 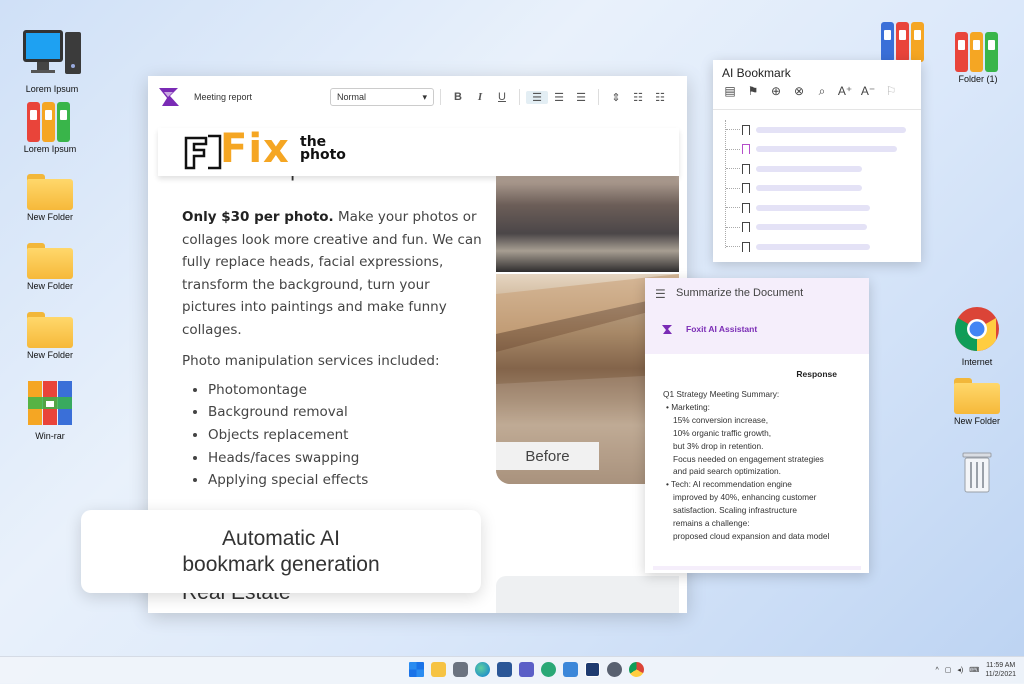 I want to click on hamburger-menu-icon: ☰, so click(x=660, y=294).